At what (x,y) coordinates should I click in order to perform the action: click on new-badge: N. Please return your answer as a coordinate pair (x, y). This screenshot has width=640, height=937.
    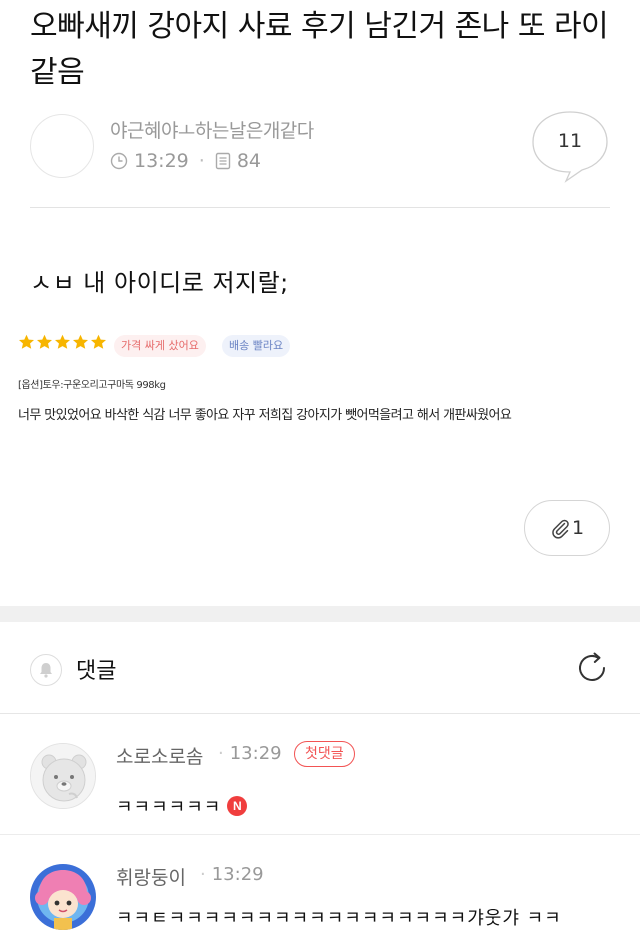
    Looking at the image, I should click on (237, 806).